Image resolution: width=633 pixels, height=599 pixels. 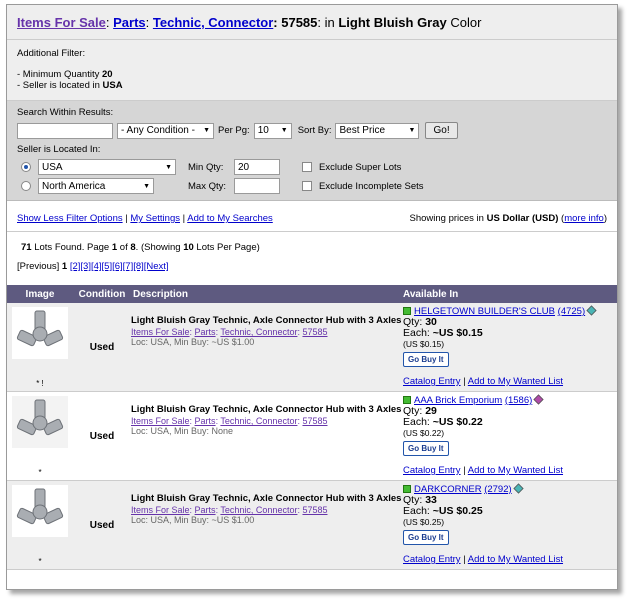 I want to click on pager-page-5: [5], so click(x=107, y=266).